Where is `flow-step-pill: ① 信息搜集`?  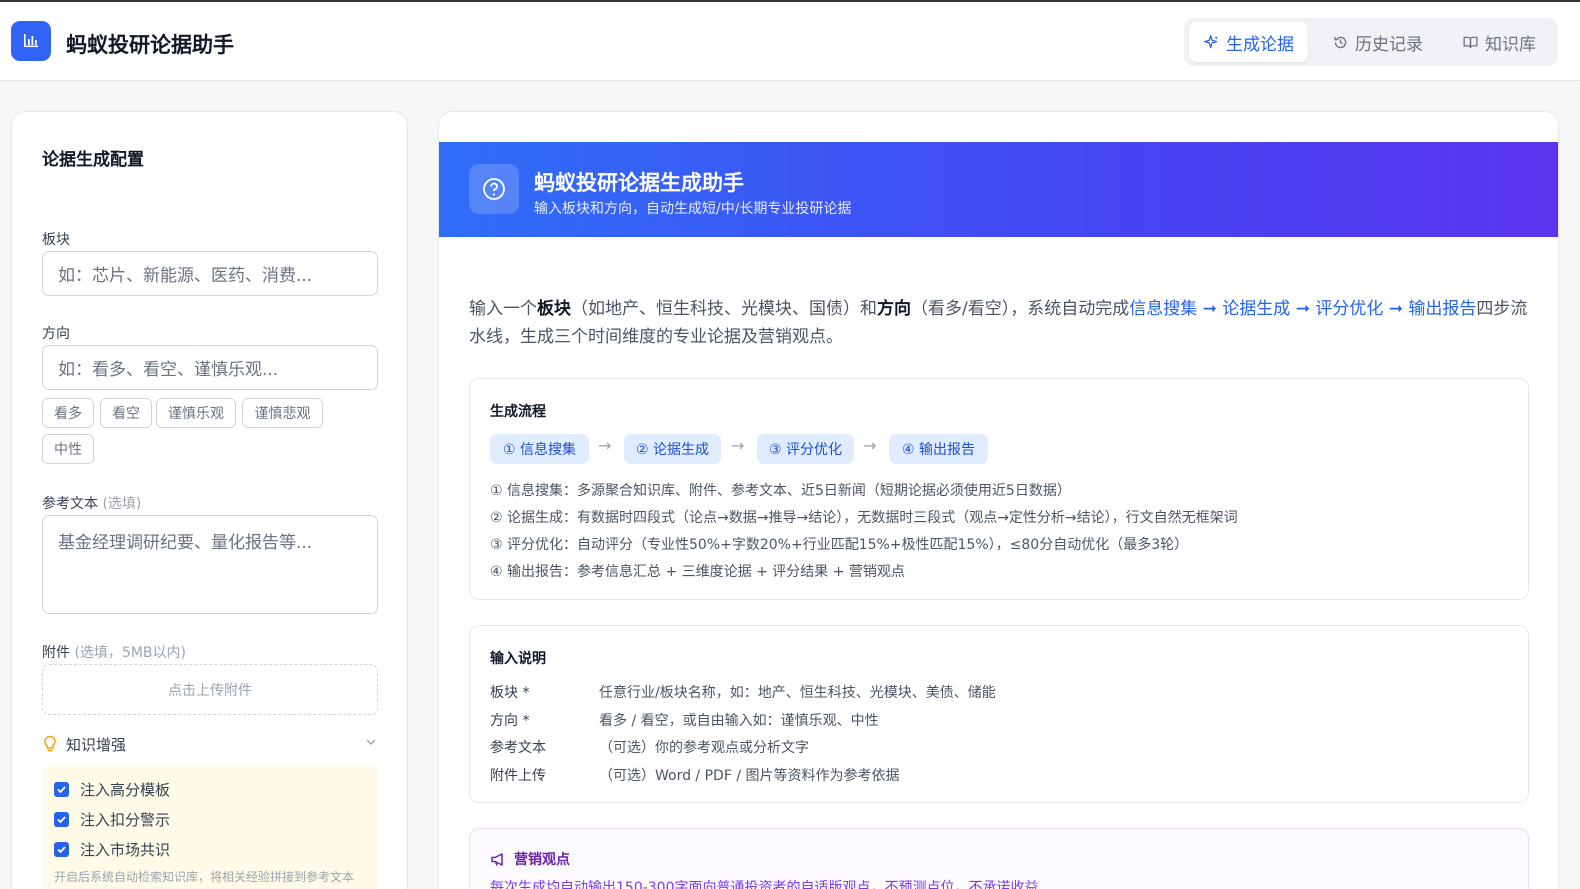
flow-step-pill: ① 信息搜集 is located at coordinates (539, 449).